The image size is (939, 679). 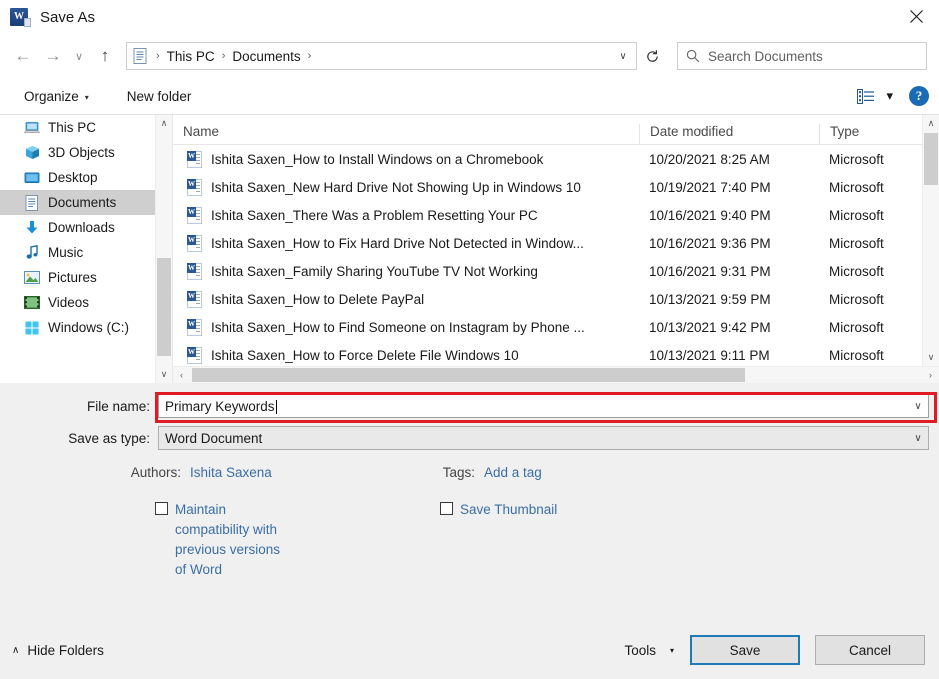 What do you see at coordinates (870, 650) in the screenshot?
I see `cancel-button: Cancel` at bounding box center [870, 650].